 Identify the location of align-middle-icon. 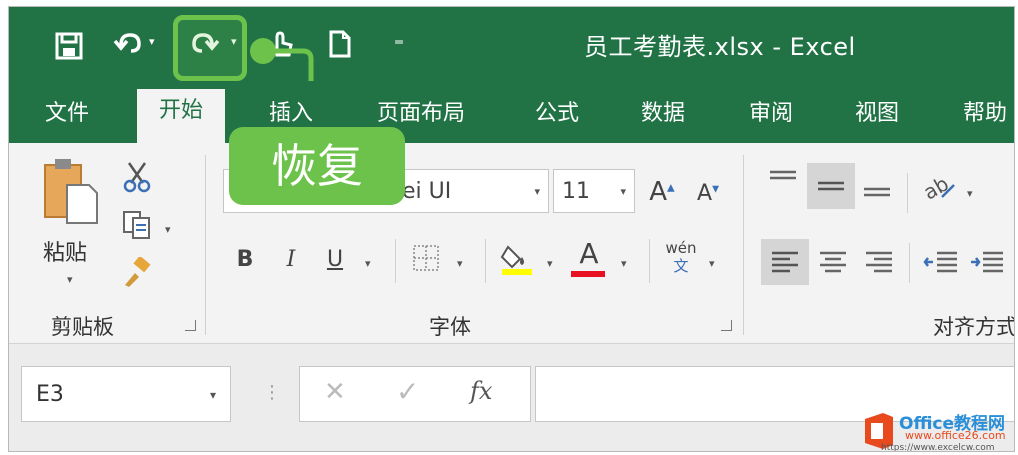
(831, 186).